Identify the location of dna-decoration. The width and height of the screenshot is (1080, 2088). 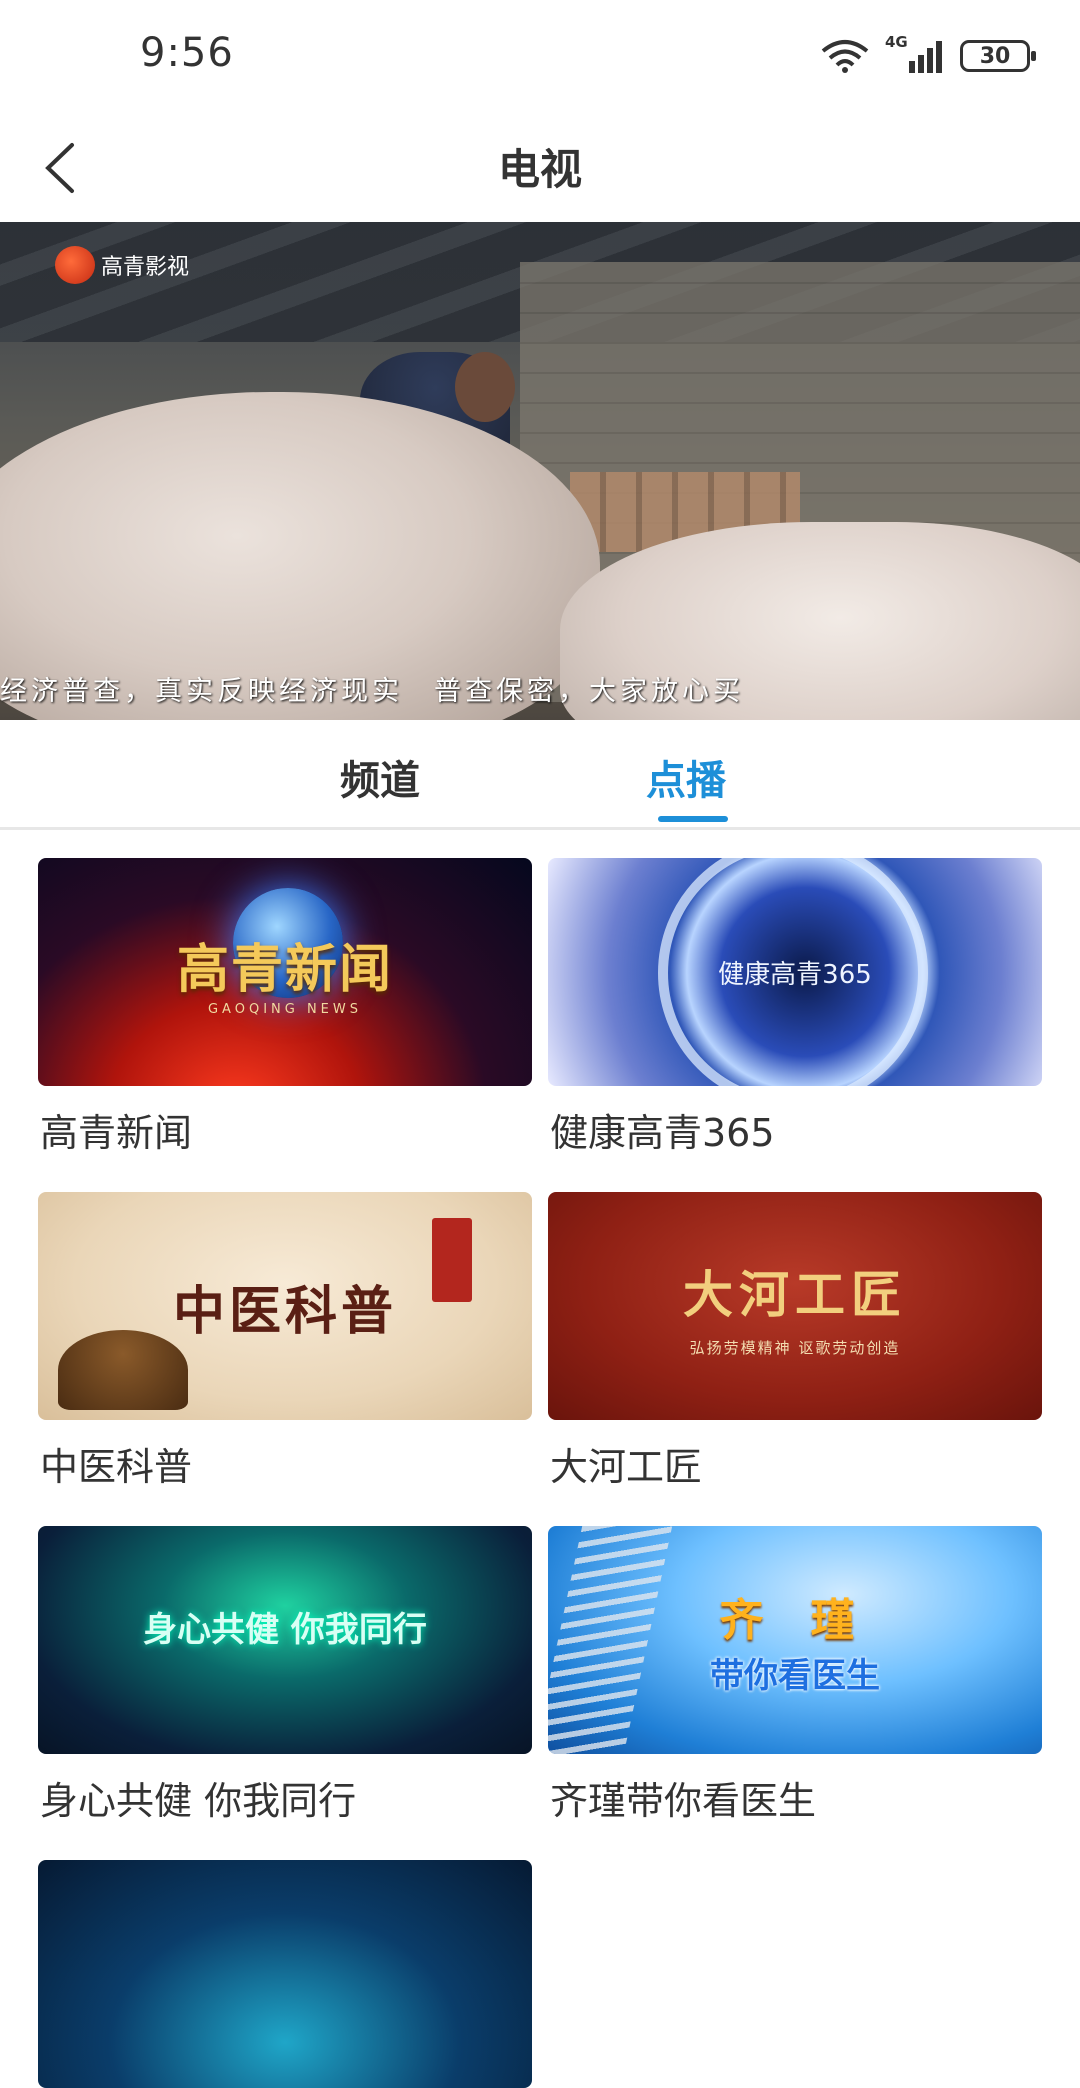
(610, 1640).